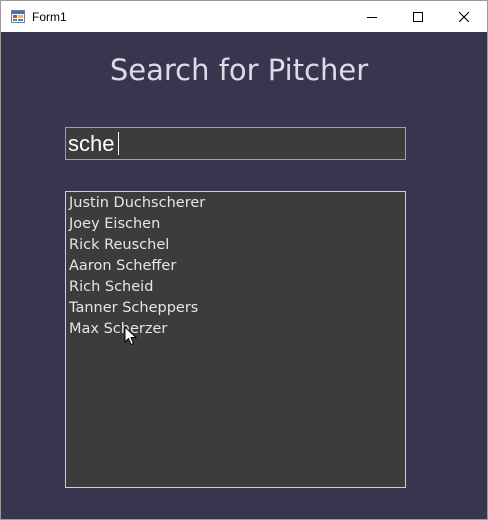  I want to click on list-item: Rick Reuschel, so click(237, 245).